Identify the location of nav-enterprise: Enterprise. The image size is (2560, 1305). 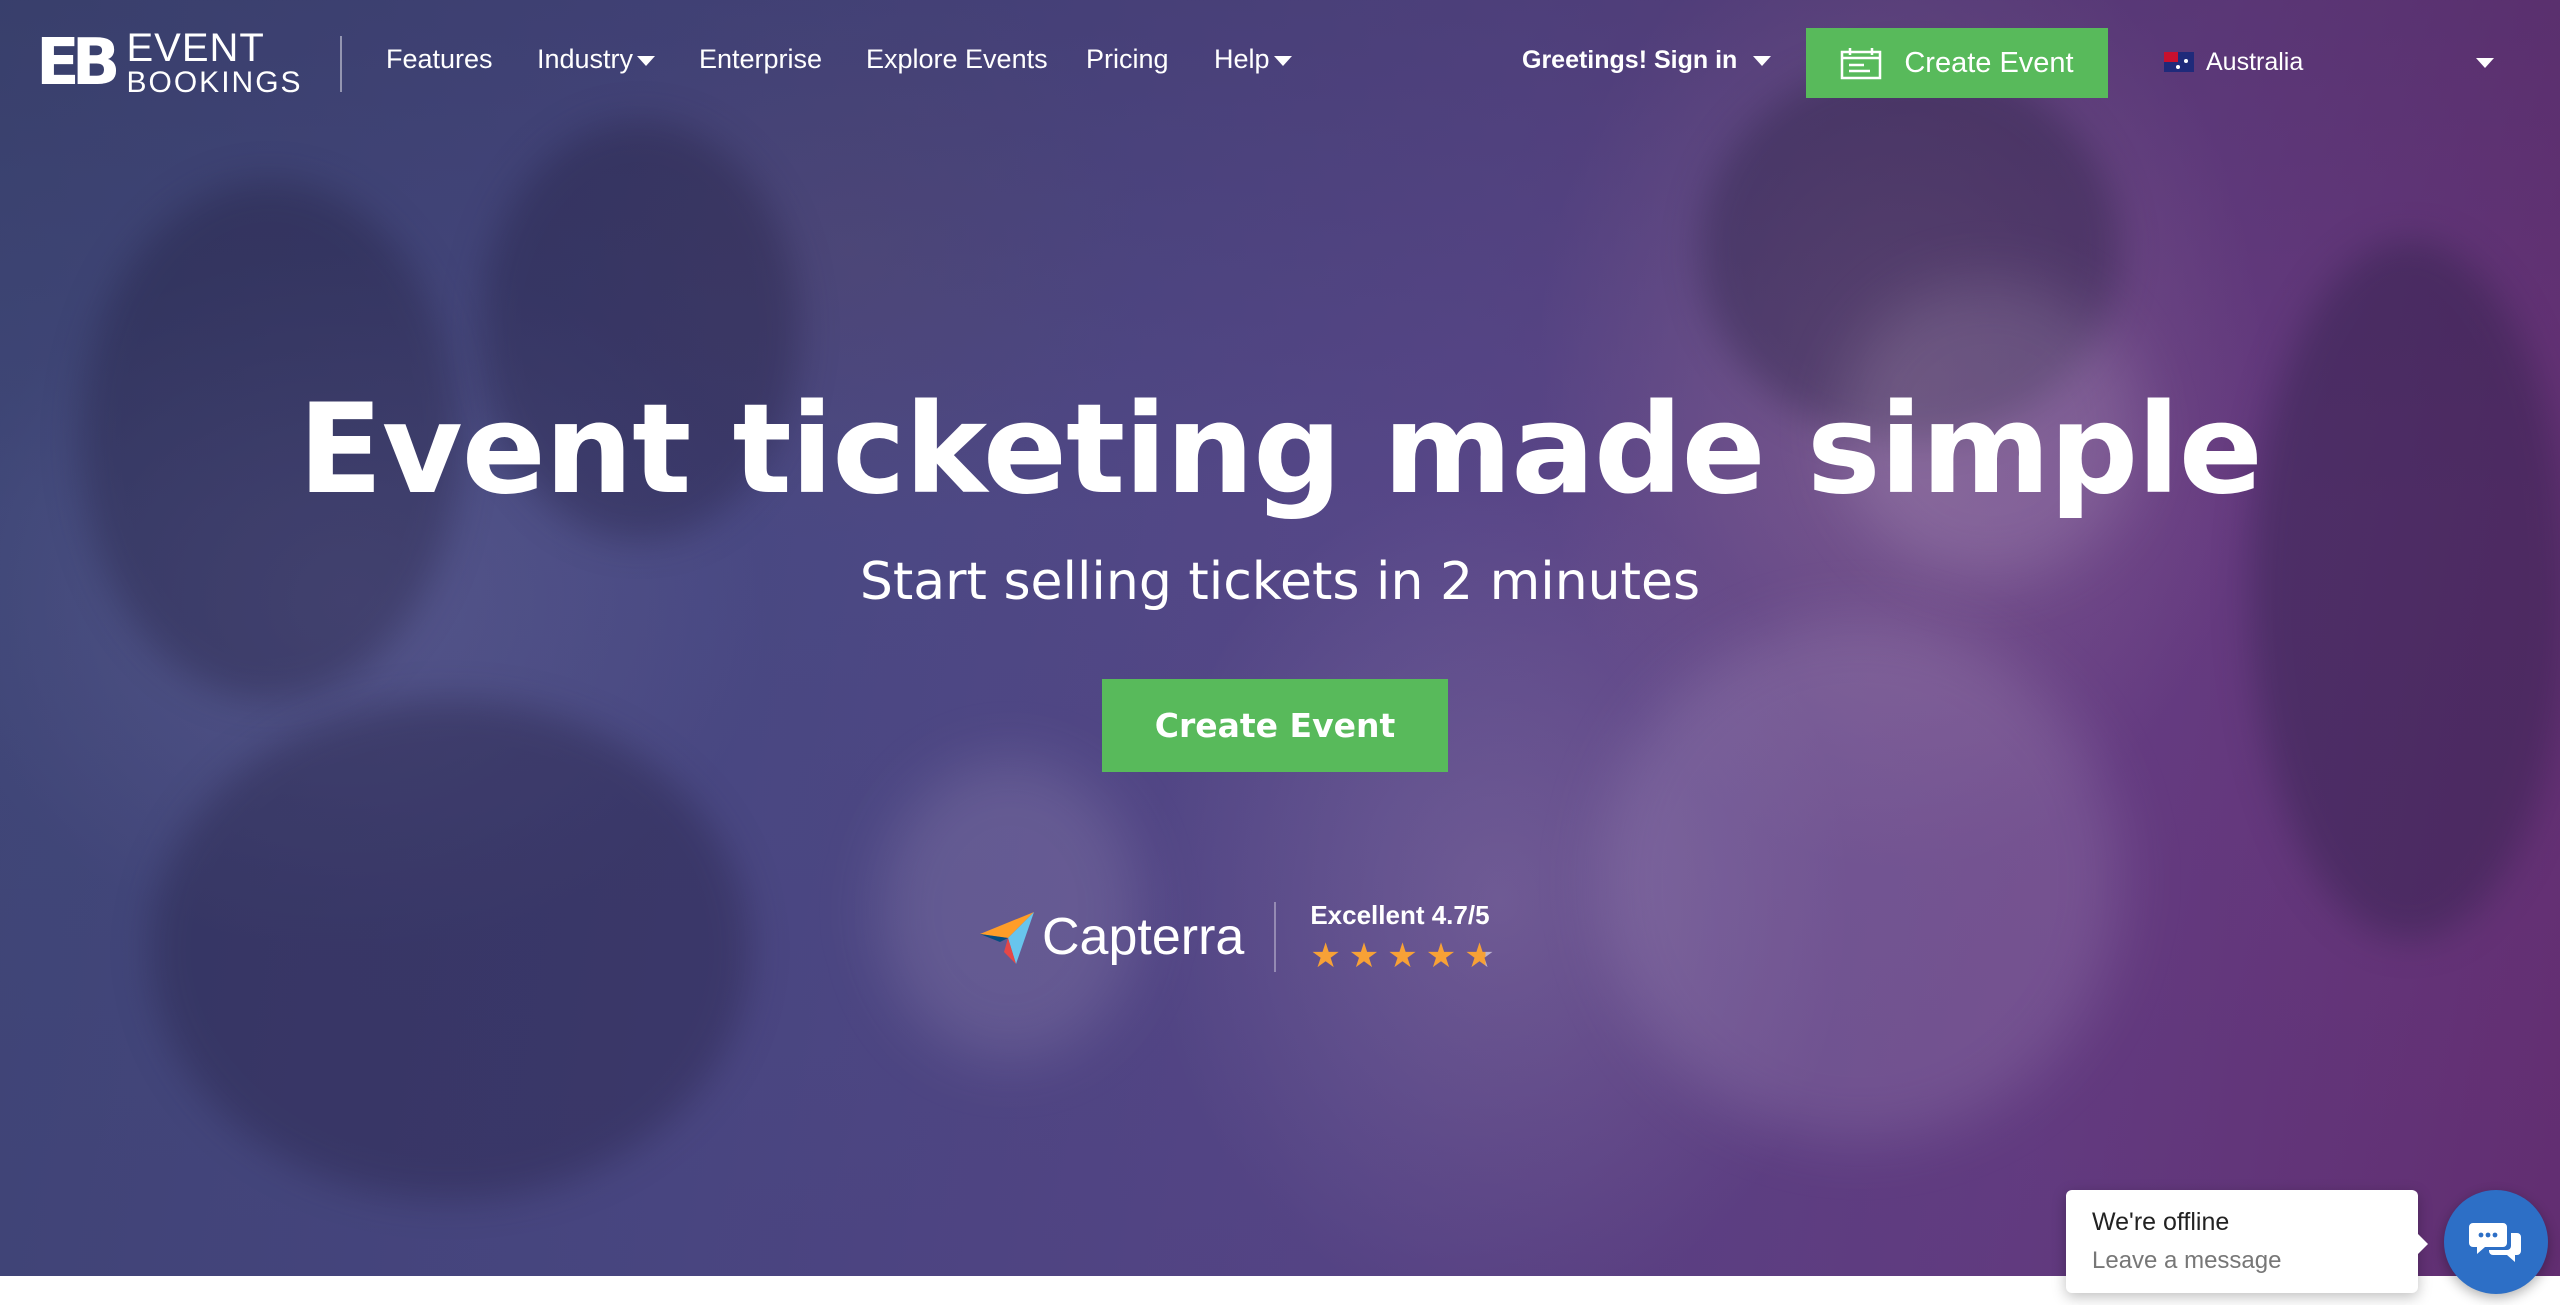
(760, 59).